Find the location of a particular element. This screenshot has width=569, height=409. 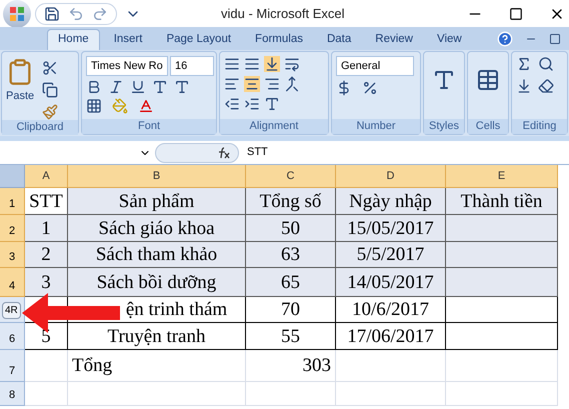

redo-icon is located at coordinates (100, 14).